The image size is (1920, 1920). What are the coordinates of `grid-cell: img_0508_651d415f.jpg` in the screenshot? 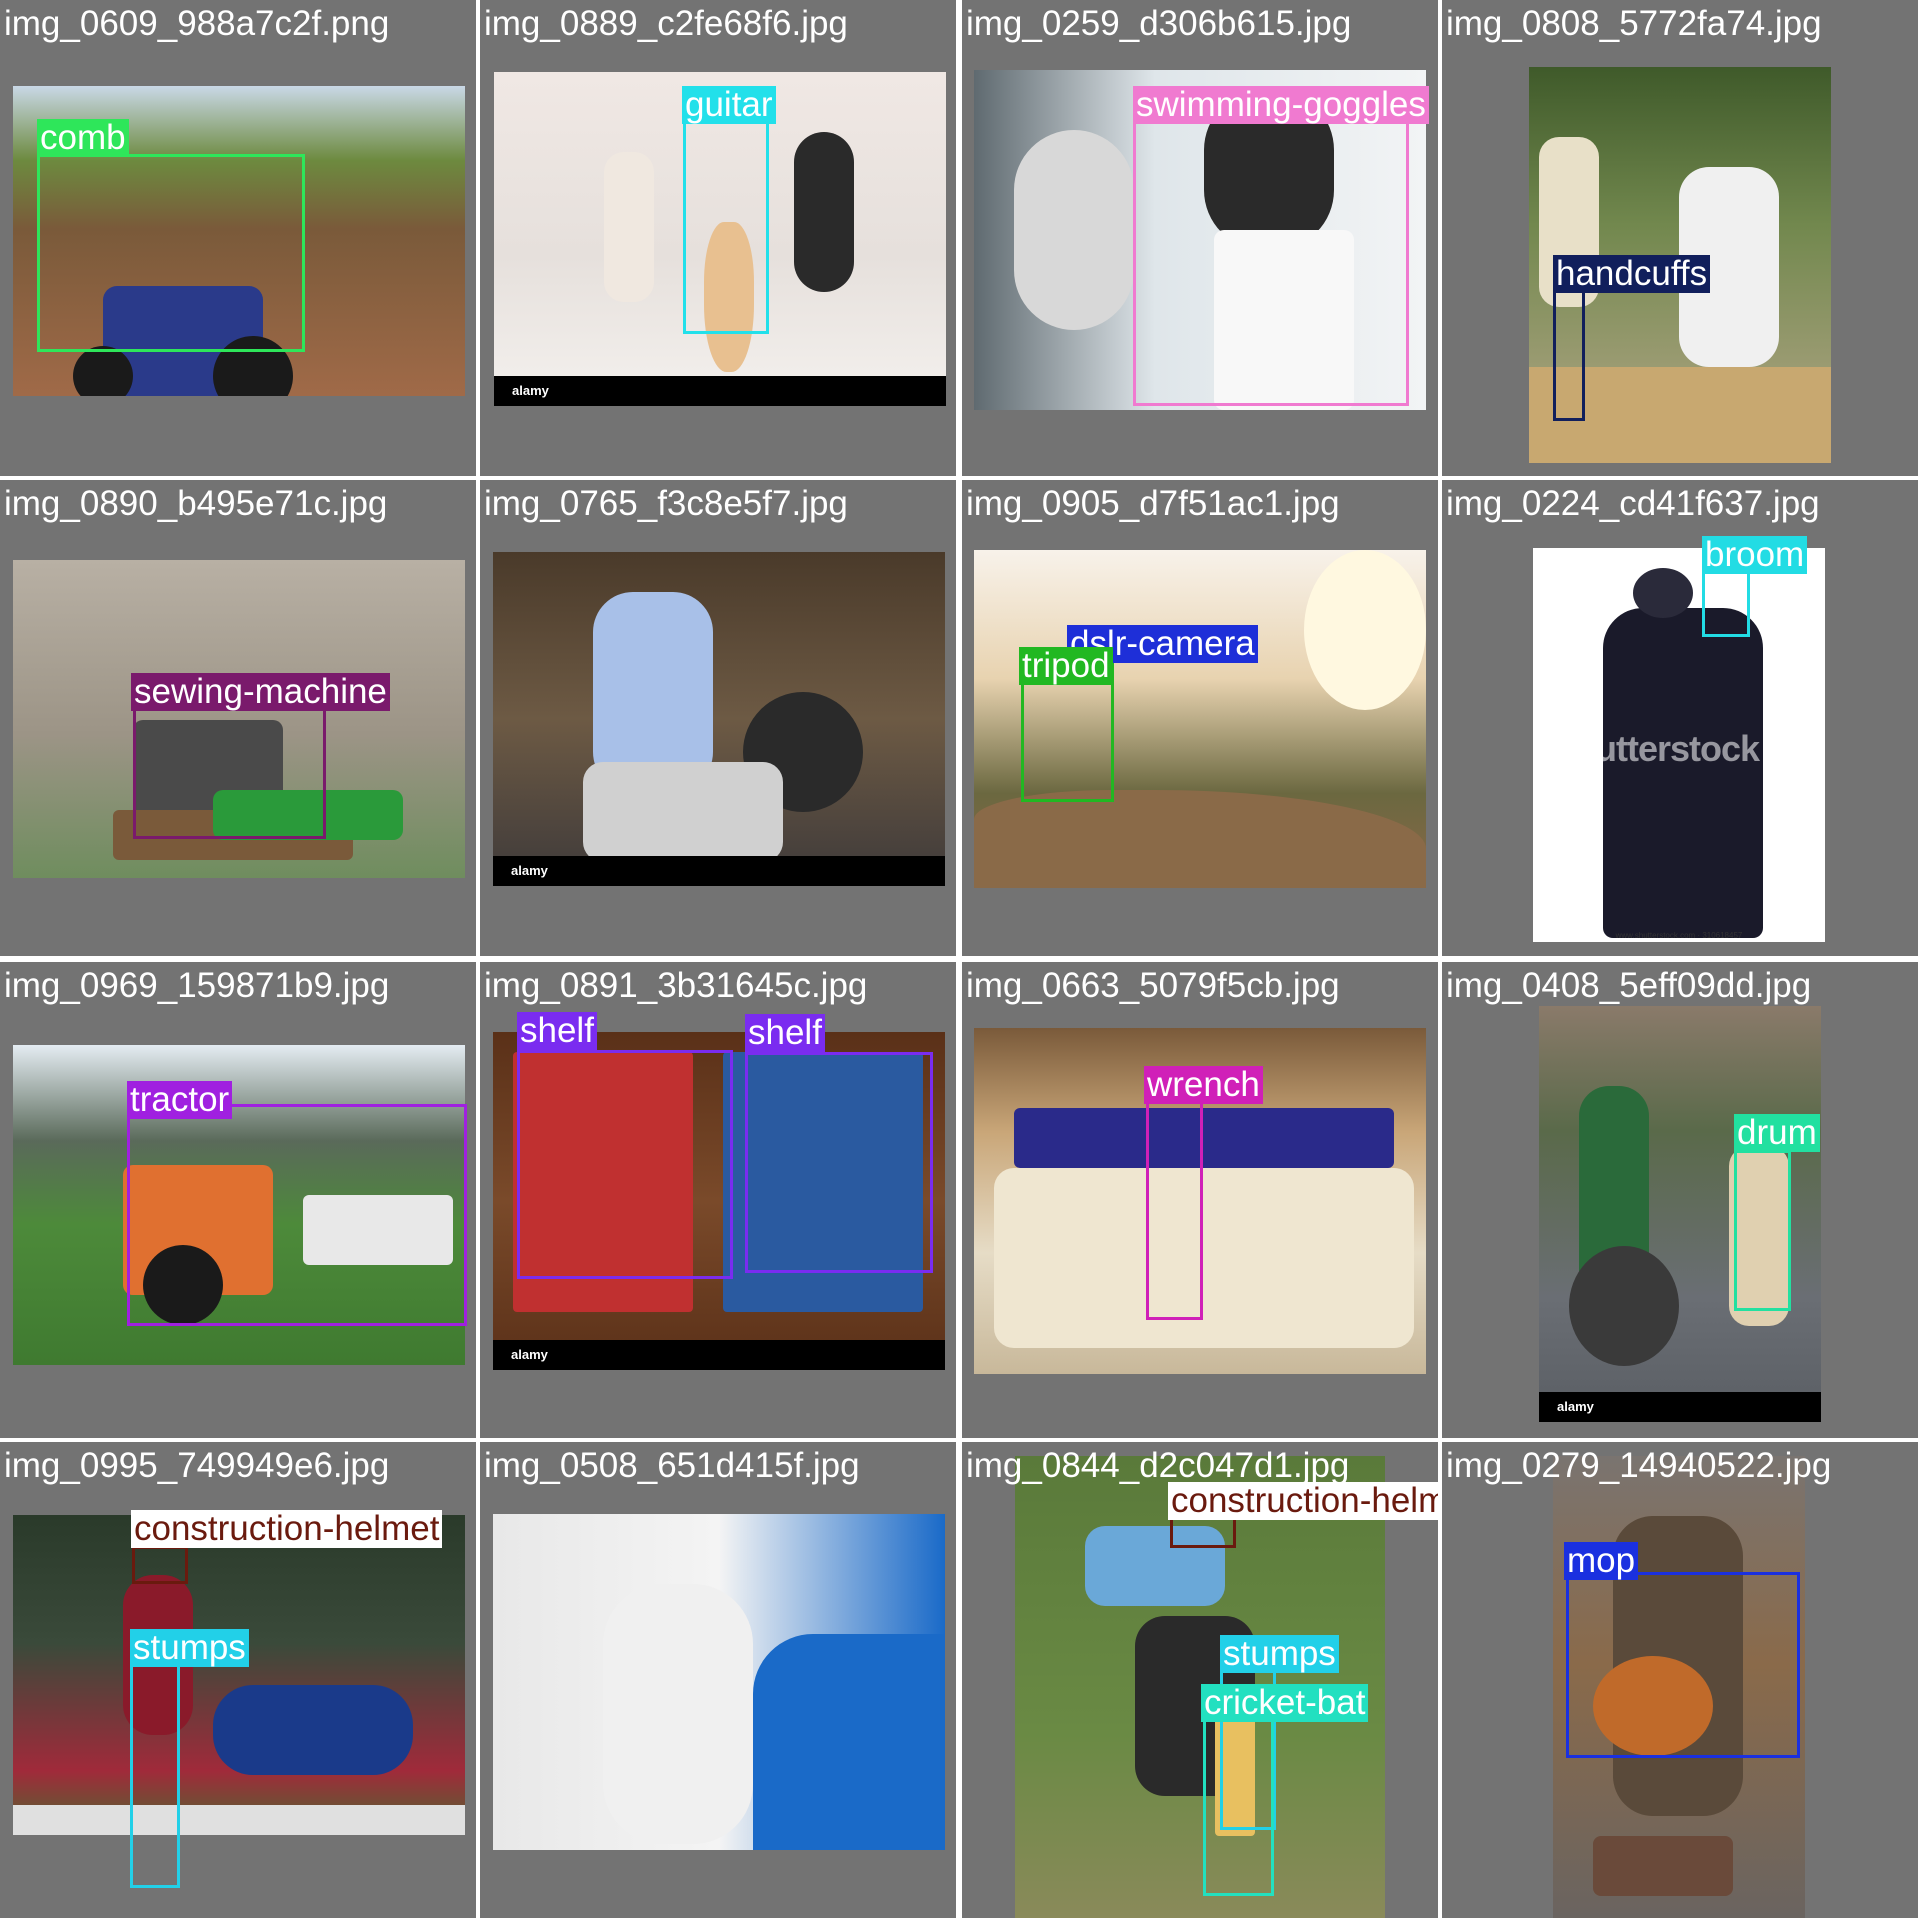 It's located at (718, 1680).